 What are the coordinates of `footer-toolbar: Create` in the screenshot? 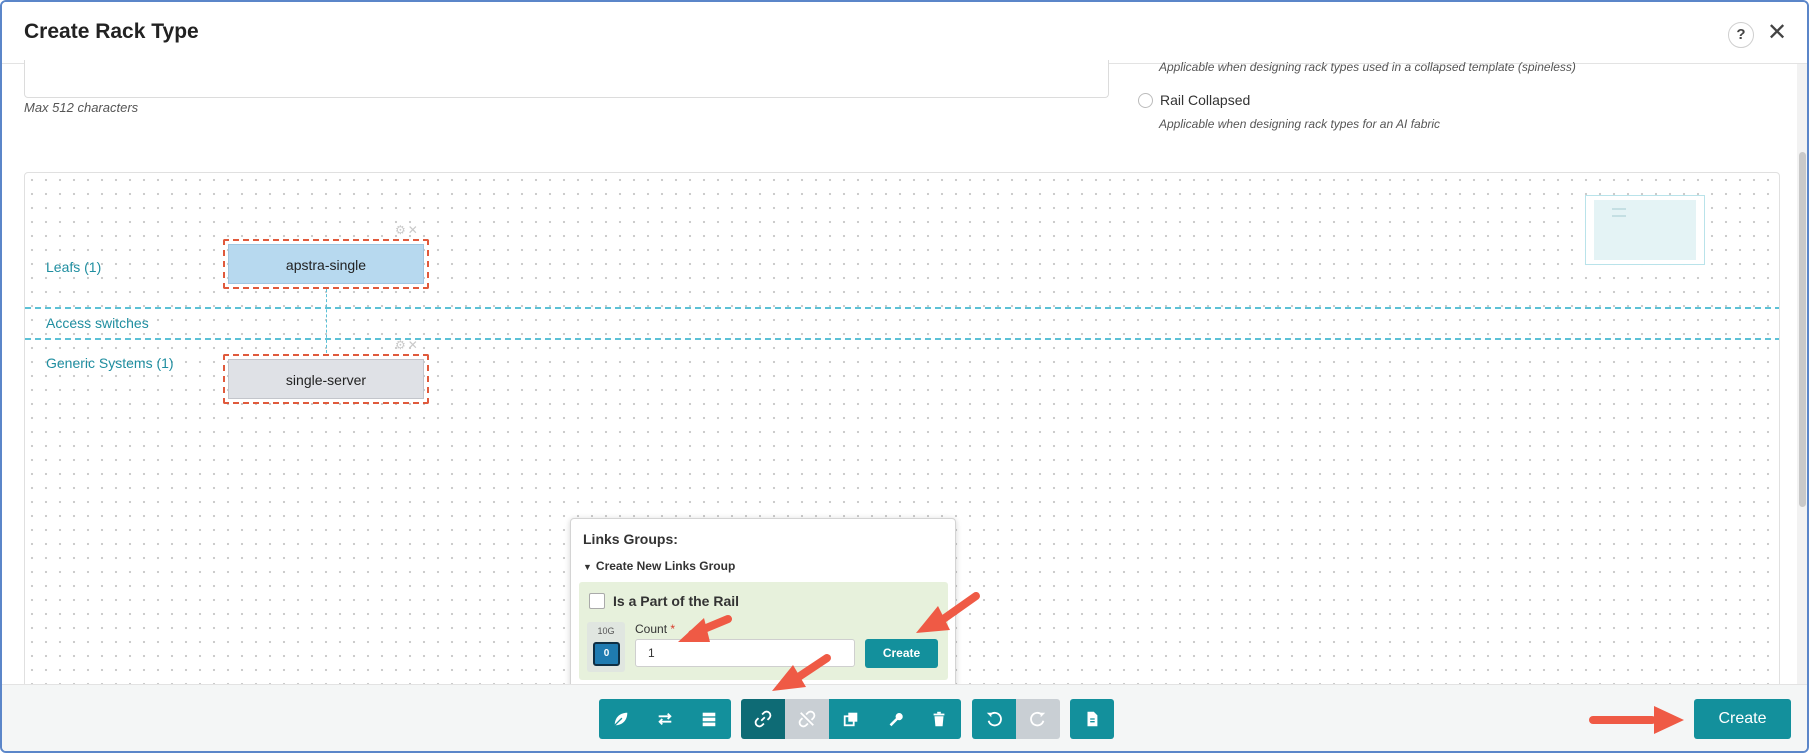 It's located at (904, 717).